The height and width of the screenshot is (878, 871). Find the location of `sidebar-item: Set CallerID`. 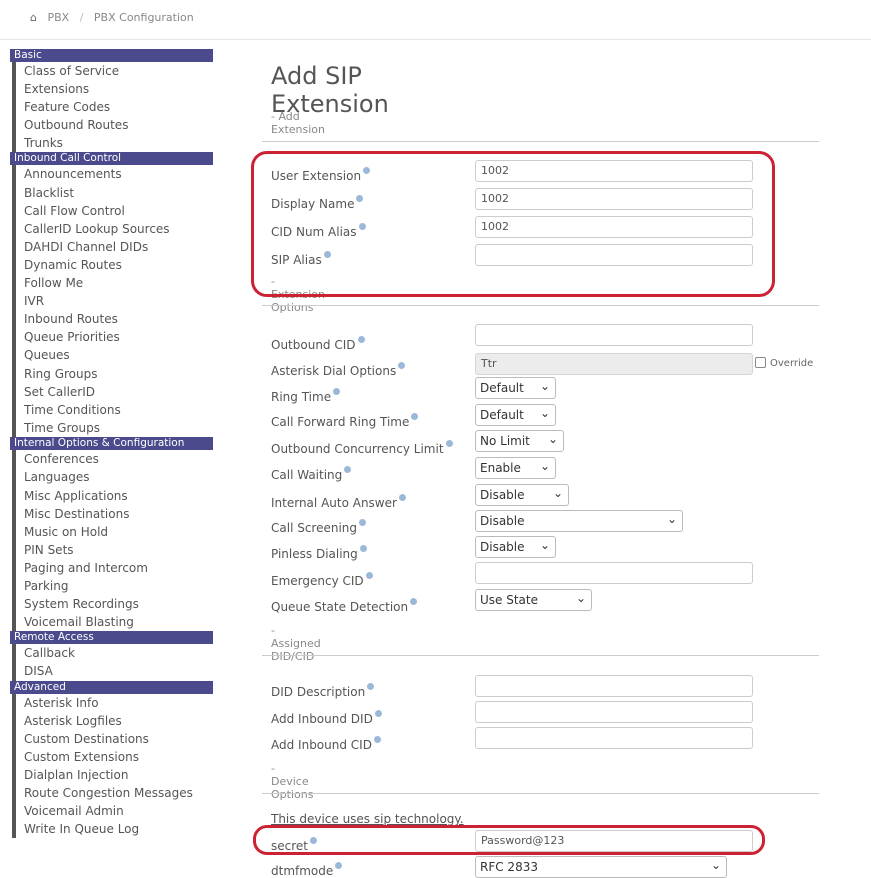

sidebar-item: Set CallerID is located at coordinates (112, 391).